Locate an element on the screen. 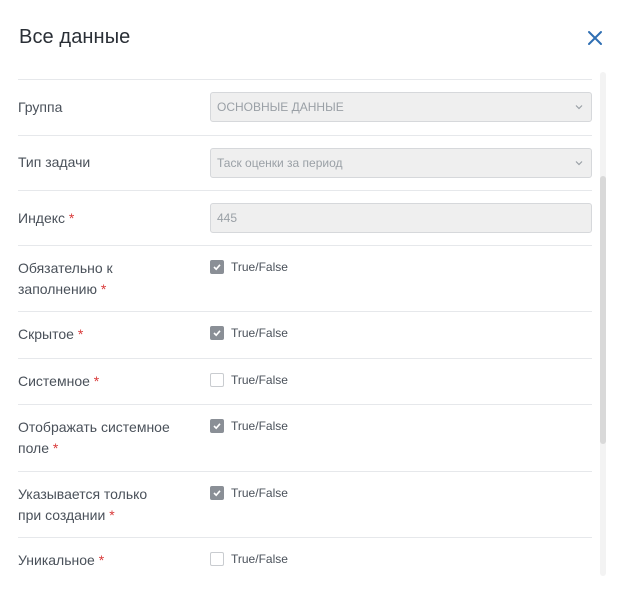 The image size is (623, 595). row-group: Группа ОСНОВНЫЕ ДАННЫЕ is located at coordinates (305, 107).